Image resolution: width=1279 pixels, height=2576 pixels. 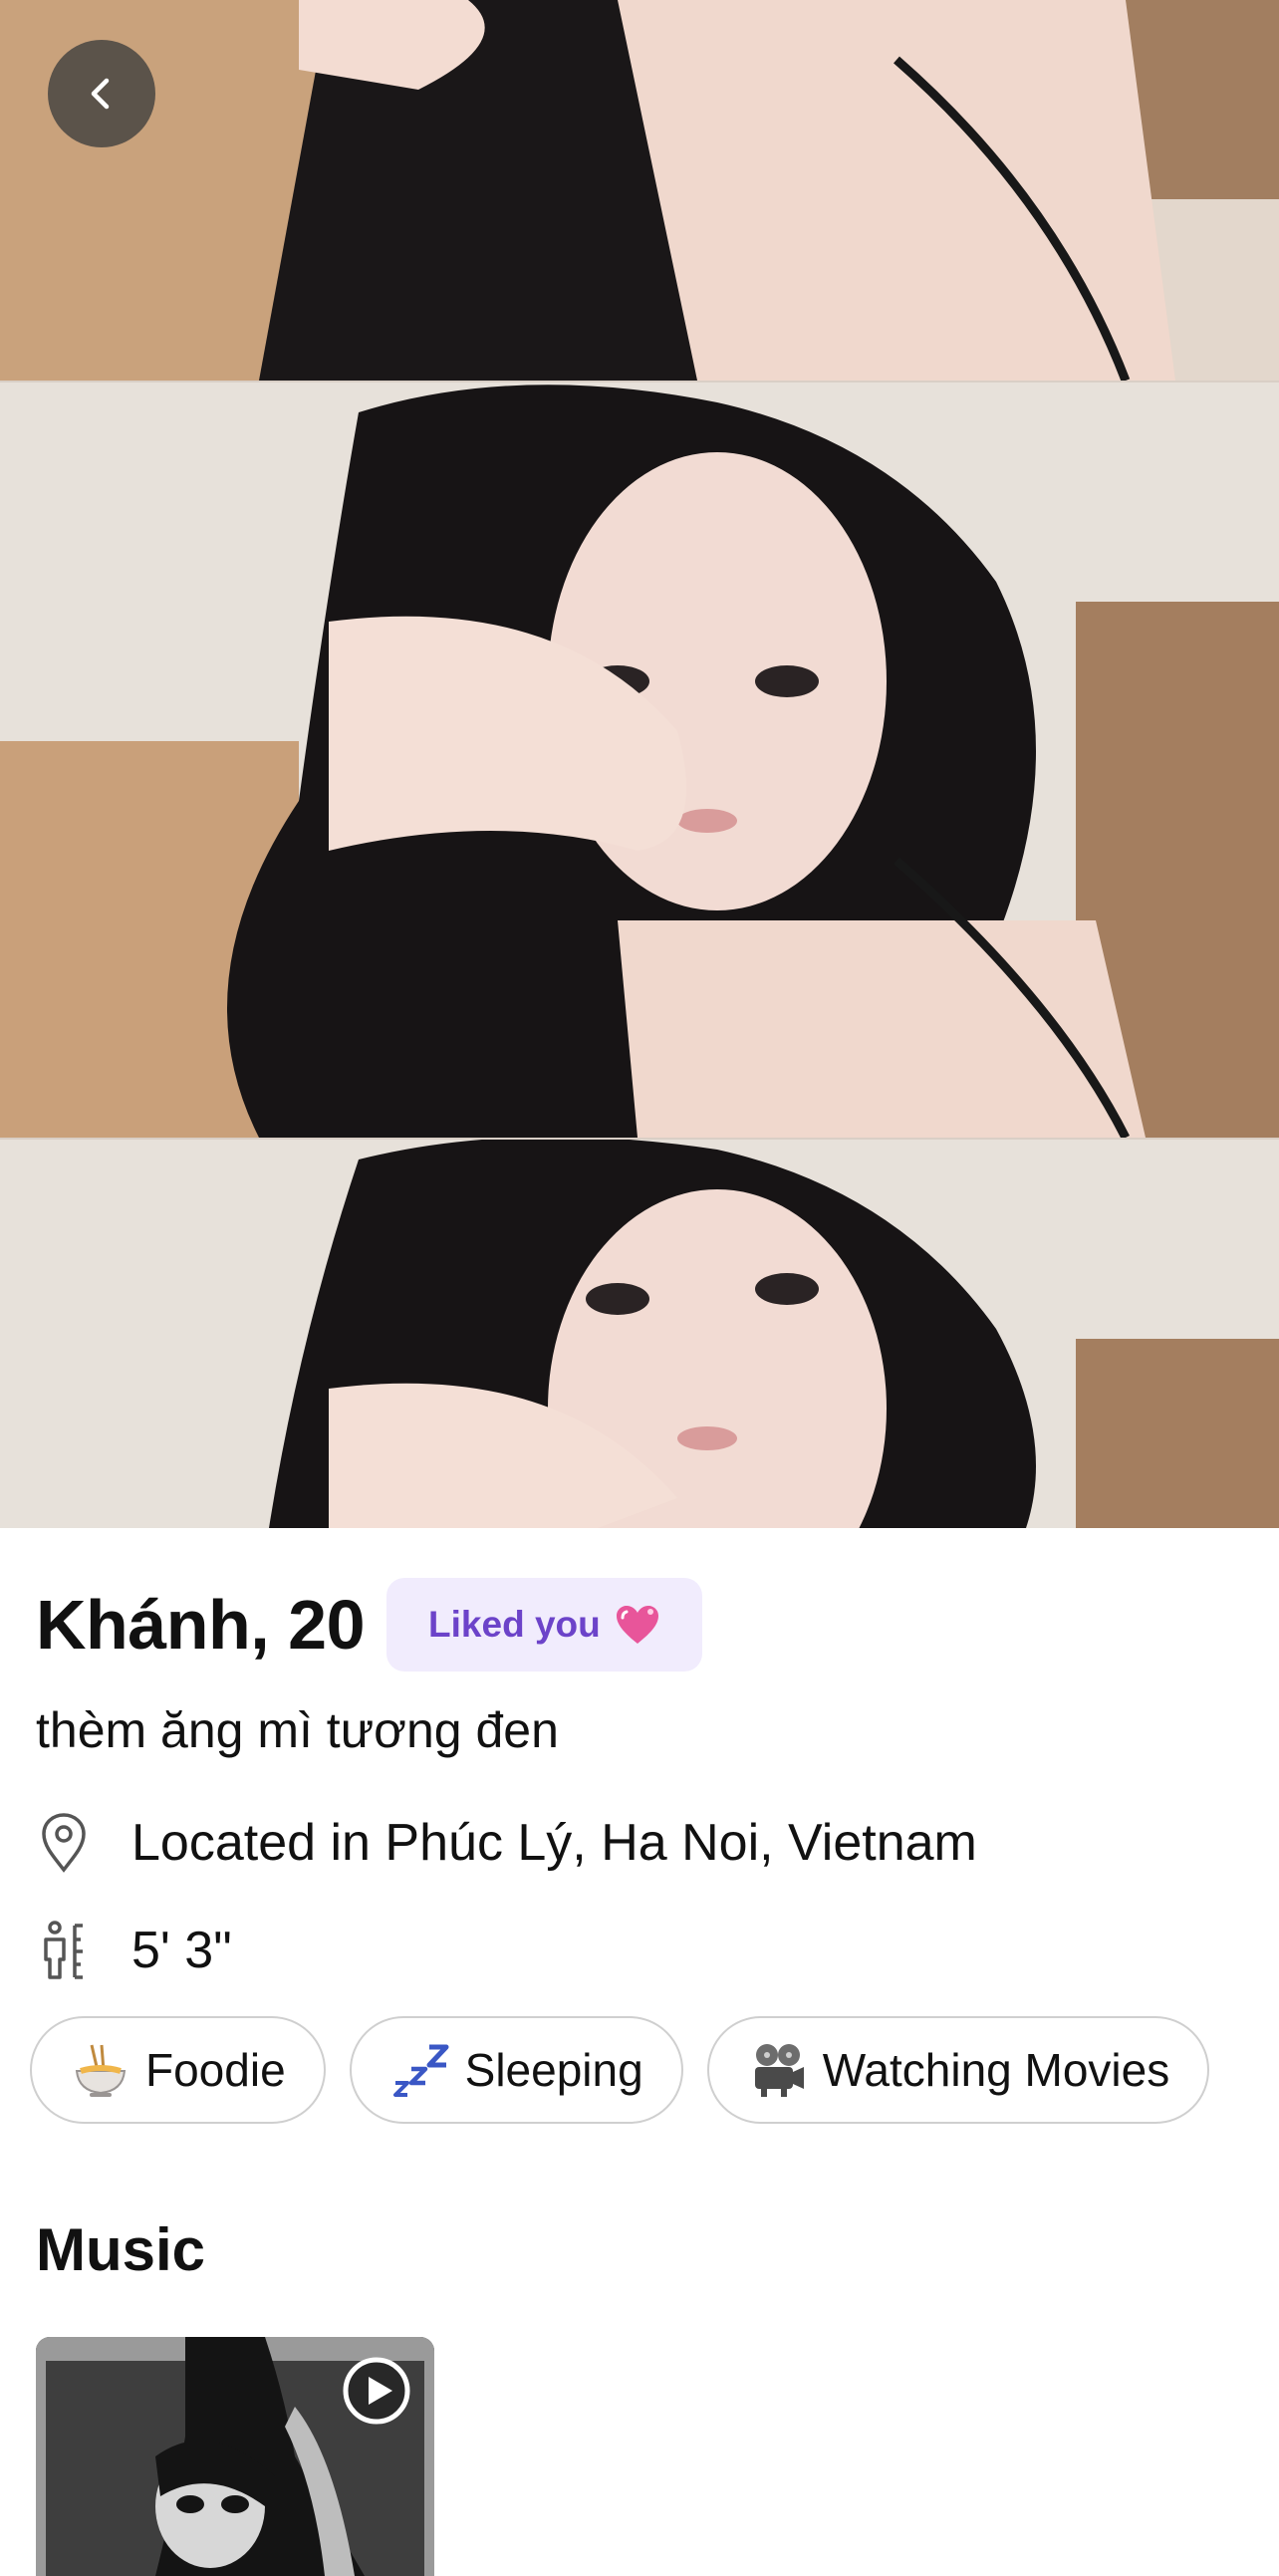 I want to click on profile-name-age: Khánh, 20, so click(x=201, y=1625).